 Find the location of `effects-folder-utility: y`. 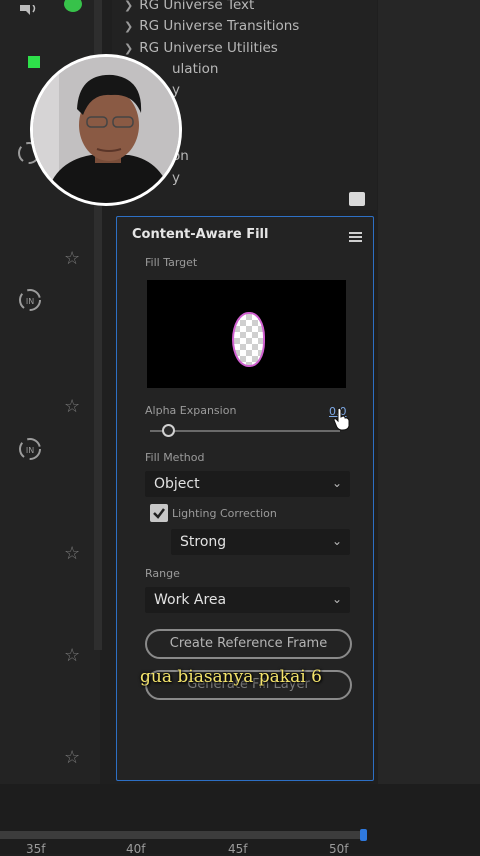

effects-folder-utility: y is located at coordinates (176, 178).